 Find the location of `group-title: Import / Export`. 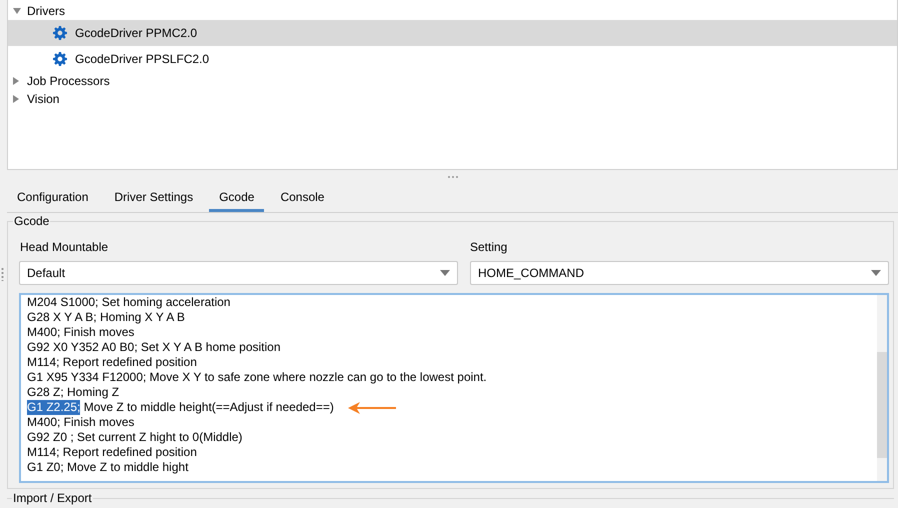

group-title: Import / Export is located at coordinates (52, 498).